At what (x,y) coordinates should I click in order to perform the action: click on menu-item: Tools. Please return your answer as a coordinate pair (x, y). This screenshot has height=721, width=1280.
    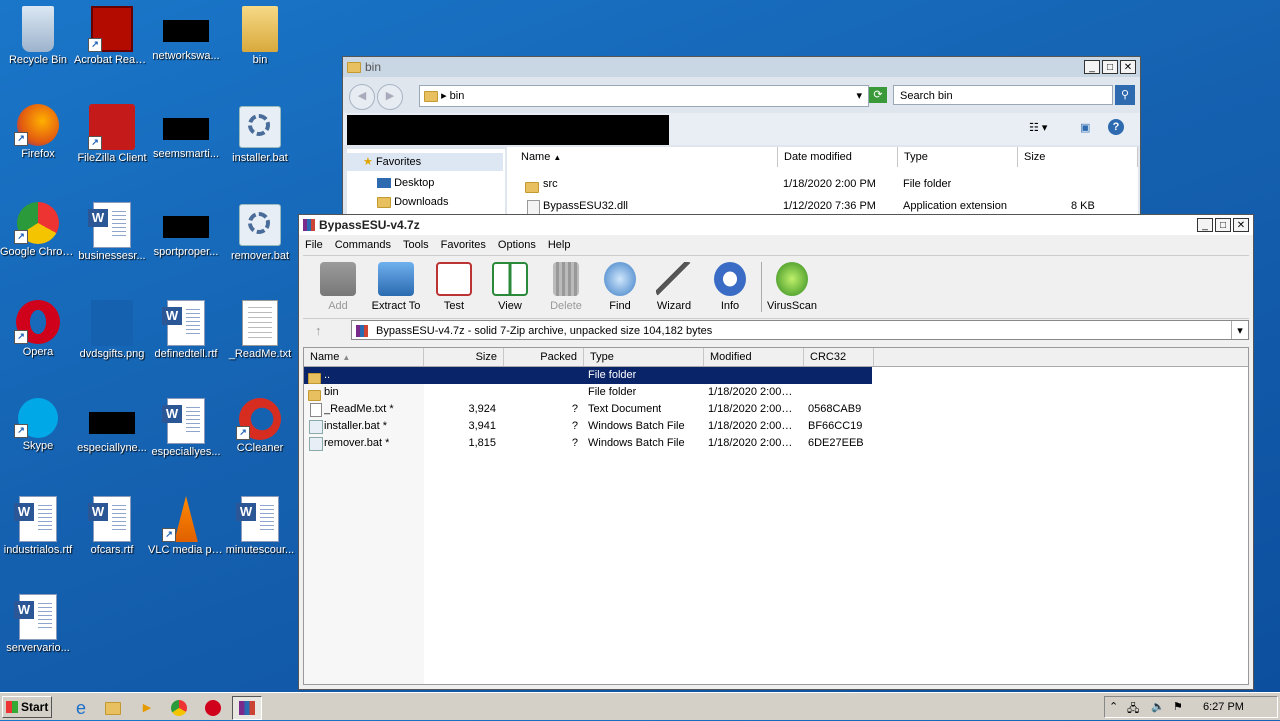
    Looking at the image, I should click on (416, 245).